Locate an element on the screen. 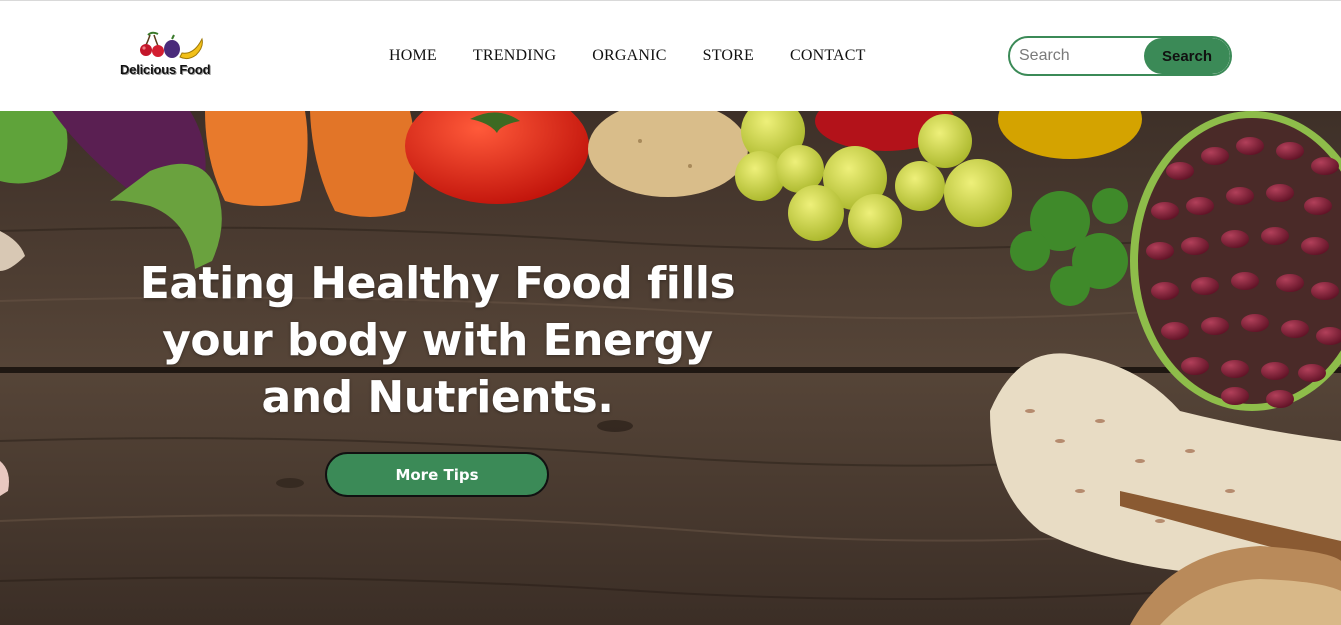 This screenshot has width=1341, height=625. more-tips-button: More Tips is located at coordinates (437, 474).